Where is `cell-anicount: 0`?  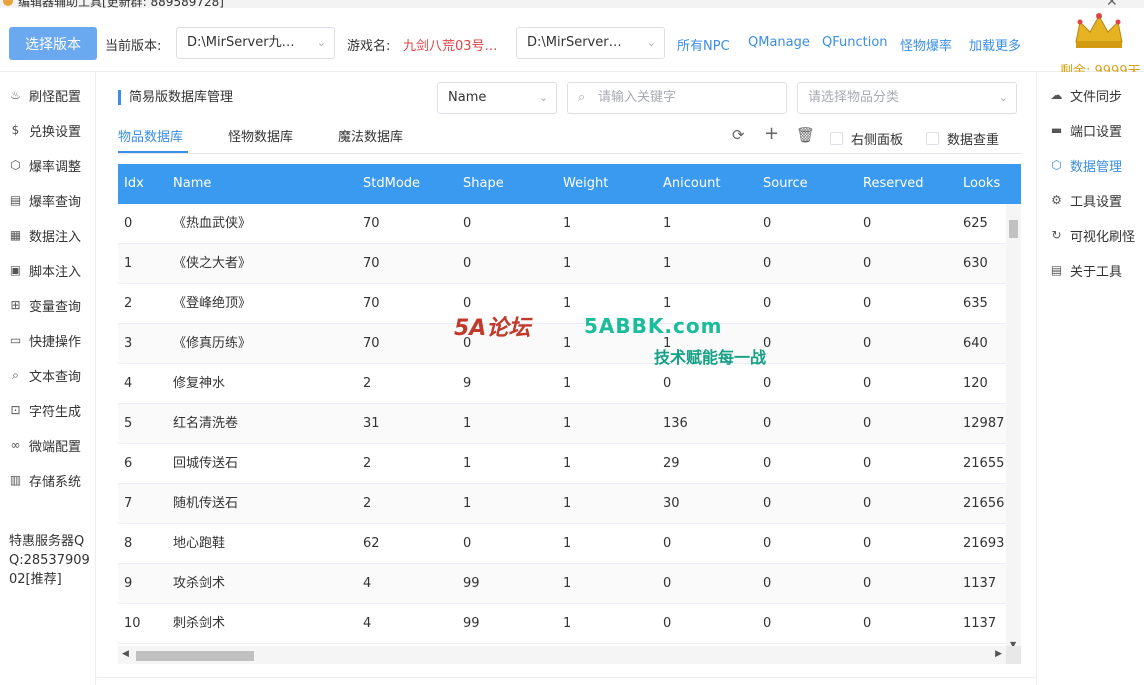 cell-anicount: 0 is located at coordinates (667, 383).